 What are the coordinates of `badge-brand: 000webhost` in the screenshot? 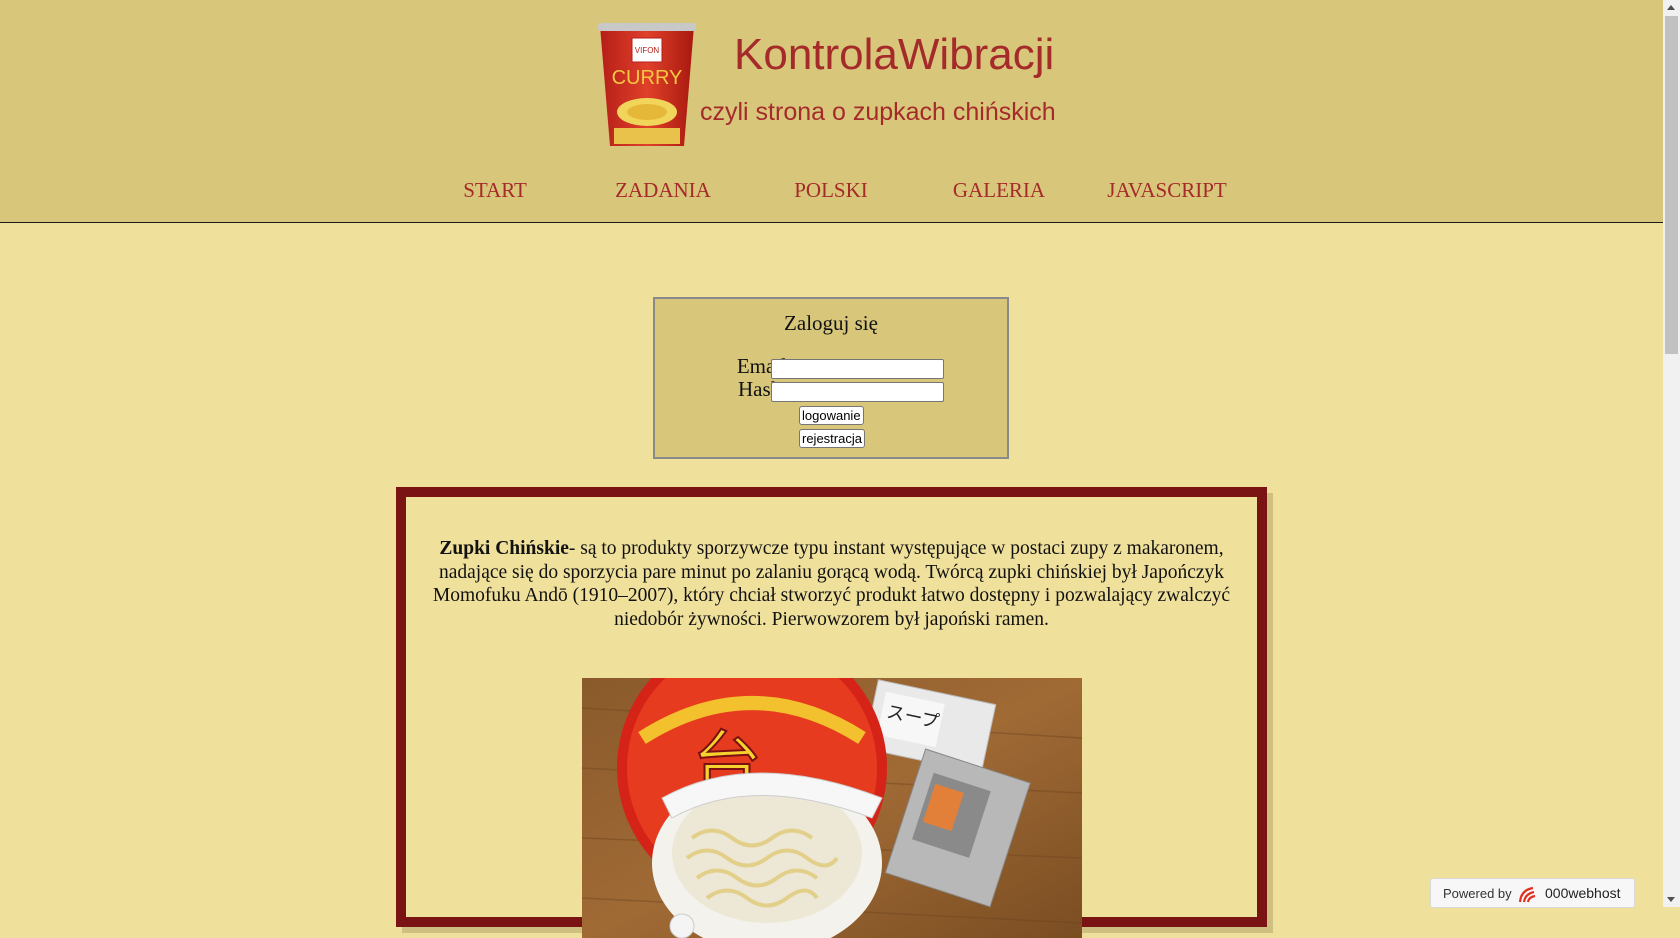 It's located at (1583, 893).